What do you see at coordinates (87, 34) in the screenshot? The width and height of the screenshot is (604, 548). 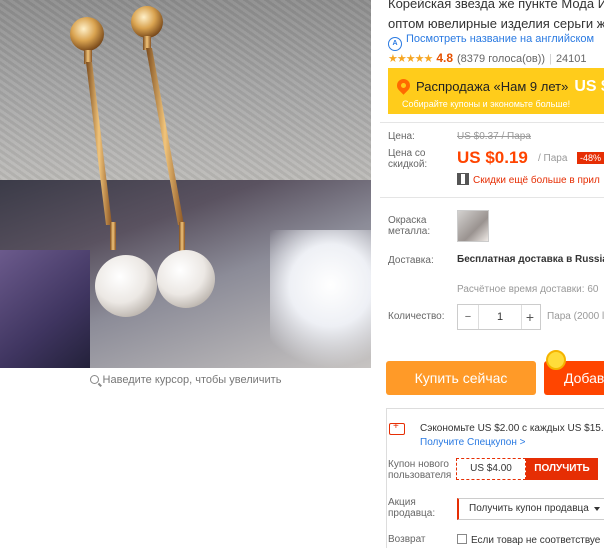 I see `left-stud` at bounding box center [87, 34].